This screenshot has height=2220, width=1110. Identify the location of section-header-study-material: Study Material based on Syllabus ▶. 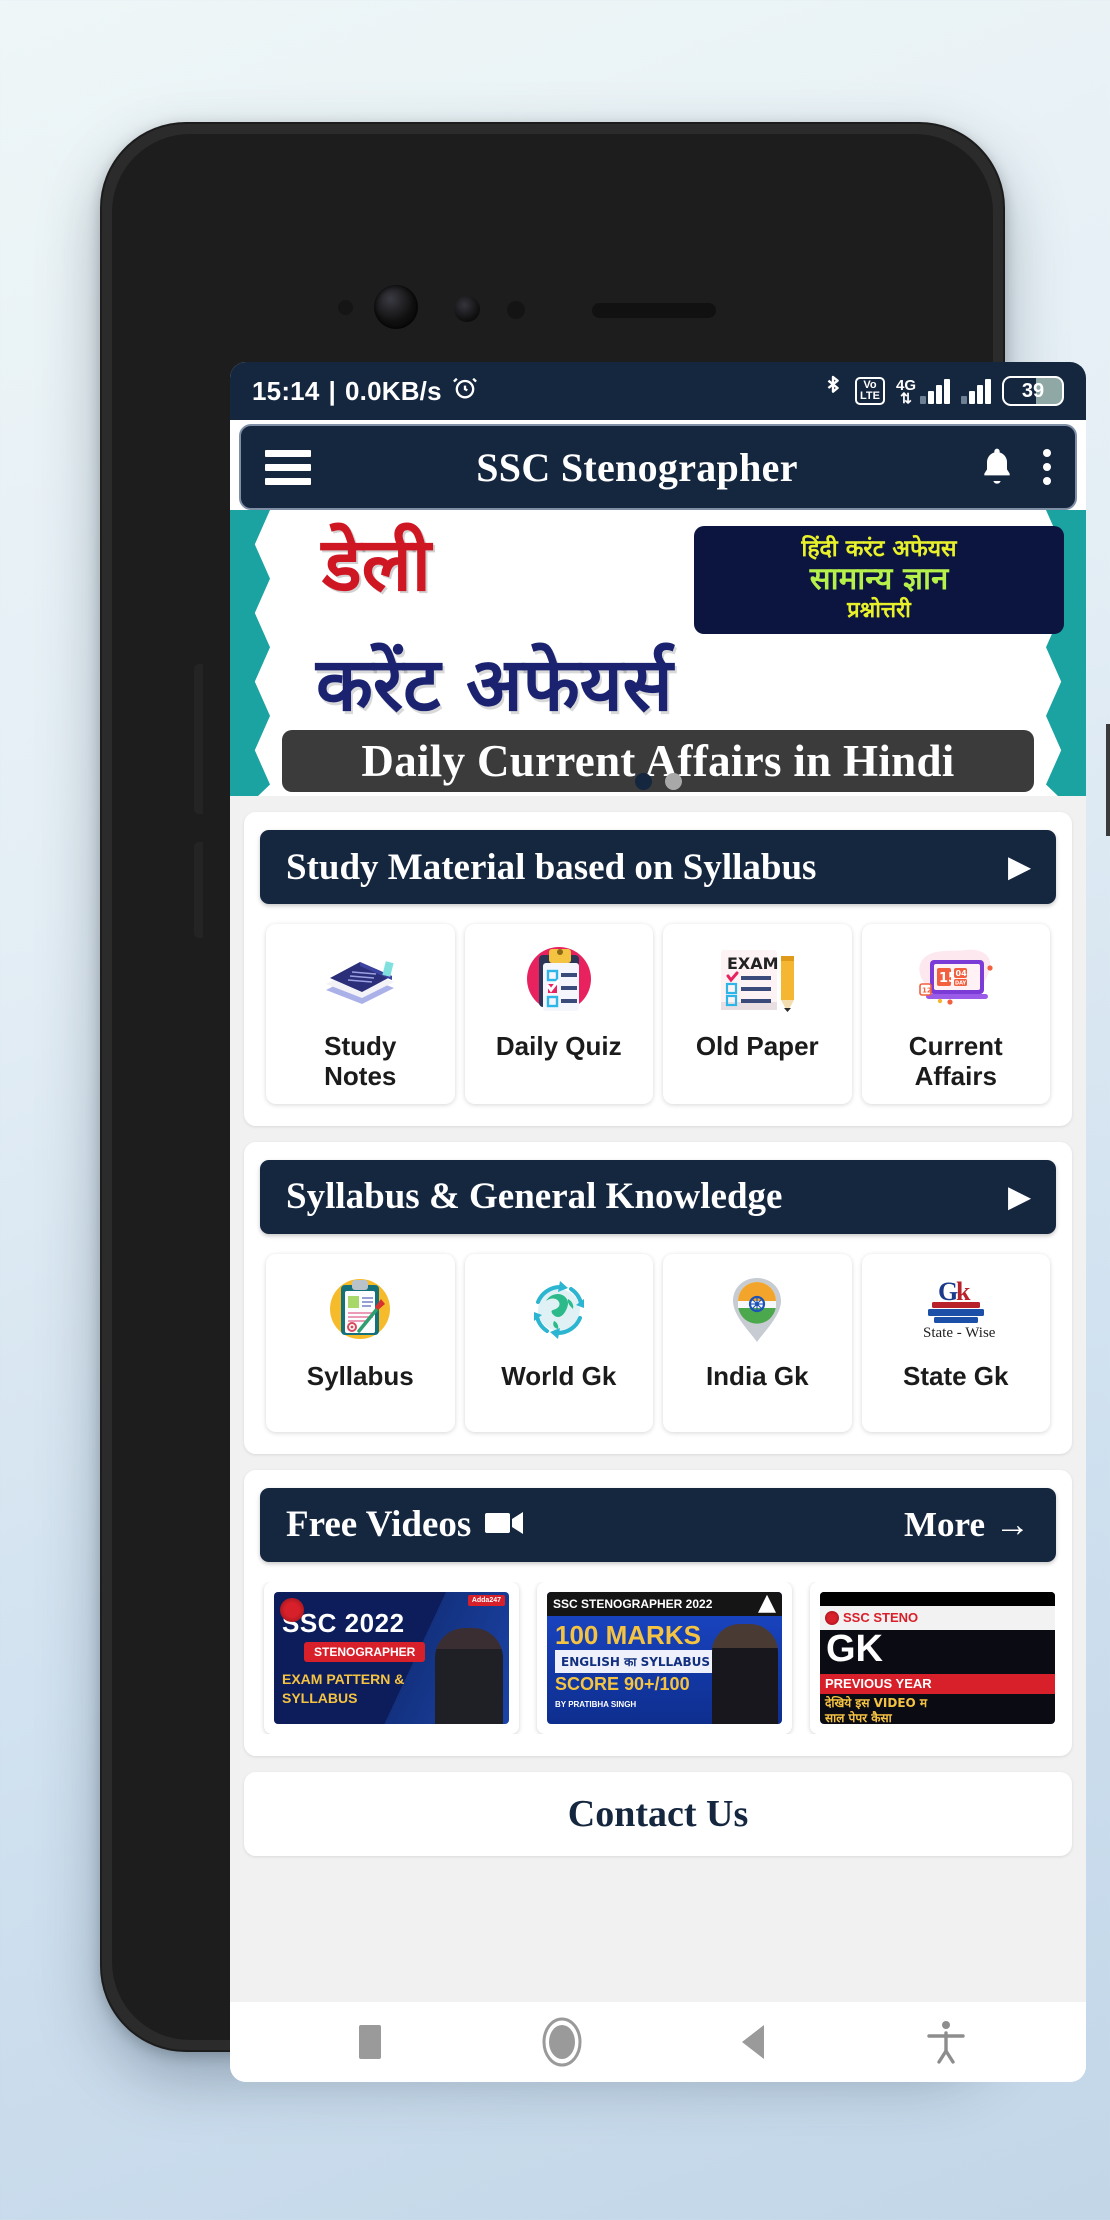
(658, 867).